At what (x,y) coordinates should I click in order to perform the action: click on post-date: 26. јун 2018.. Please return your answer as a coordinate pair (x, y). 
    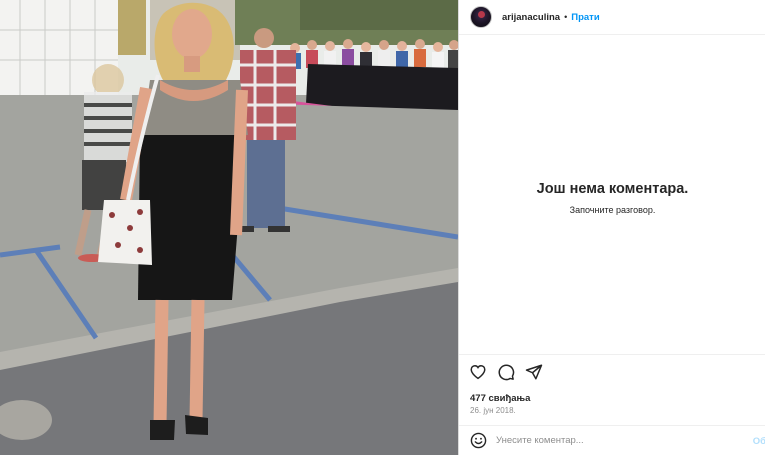
    Looking at the image, I should click on (493, 410).